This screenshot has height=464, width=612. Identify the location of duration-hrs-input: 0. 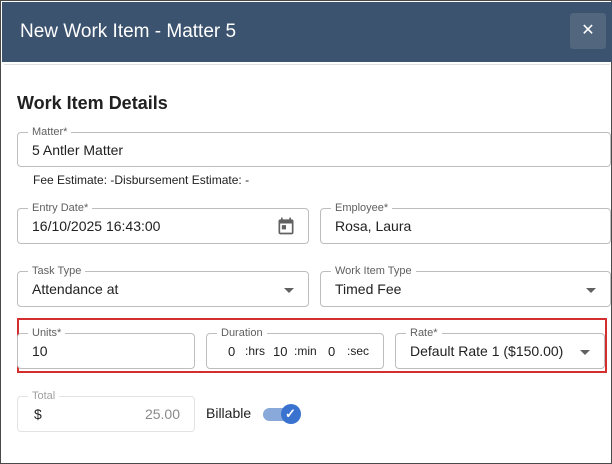
(231, 351).